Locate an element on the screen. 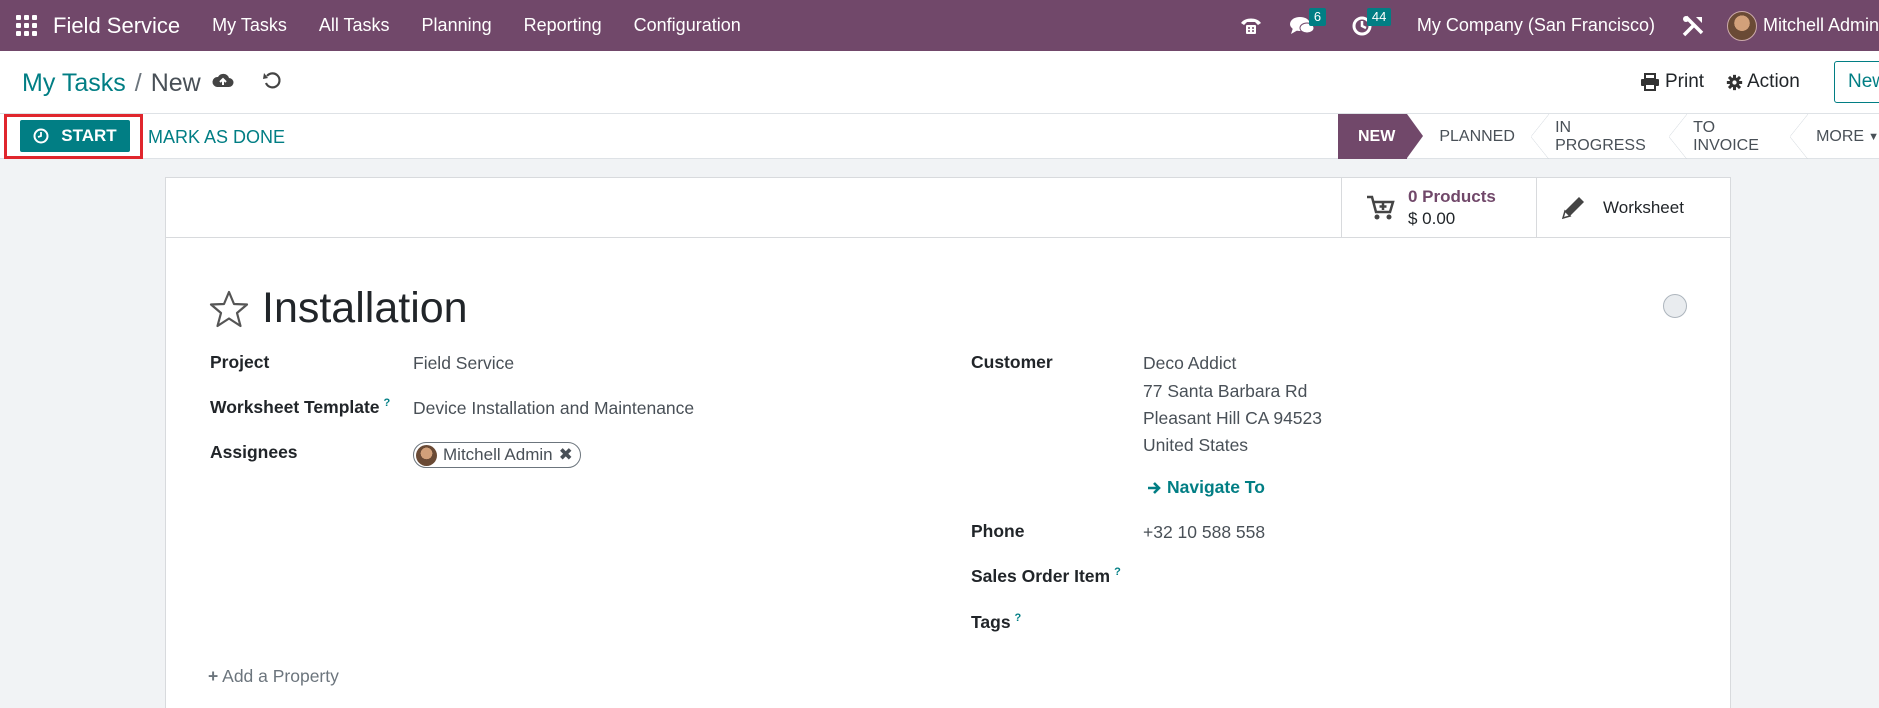 Image resolution: width=1879 pixels, height=708 pixels. customer-field: Deco Addict is located at coordinates (1189, 363).